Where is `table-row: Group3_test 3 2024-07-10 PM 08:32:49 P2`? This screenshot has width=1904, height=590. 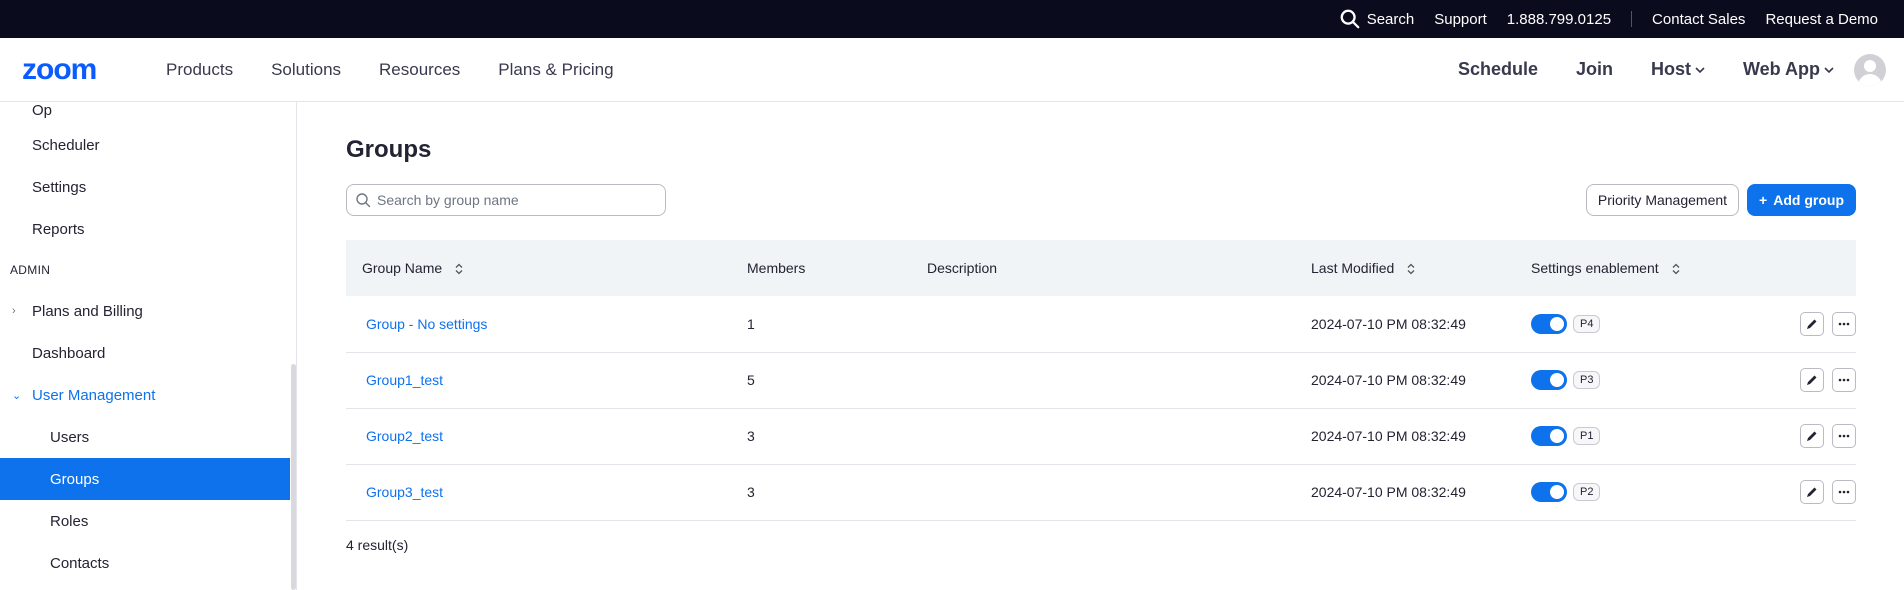
table-row: Group3_test 3 2024-07-10 PM 08:32:49 P2 is located at coordinates (1101, 492).